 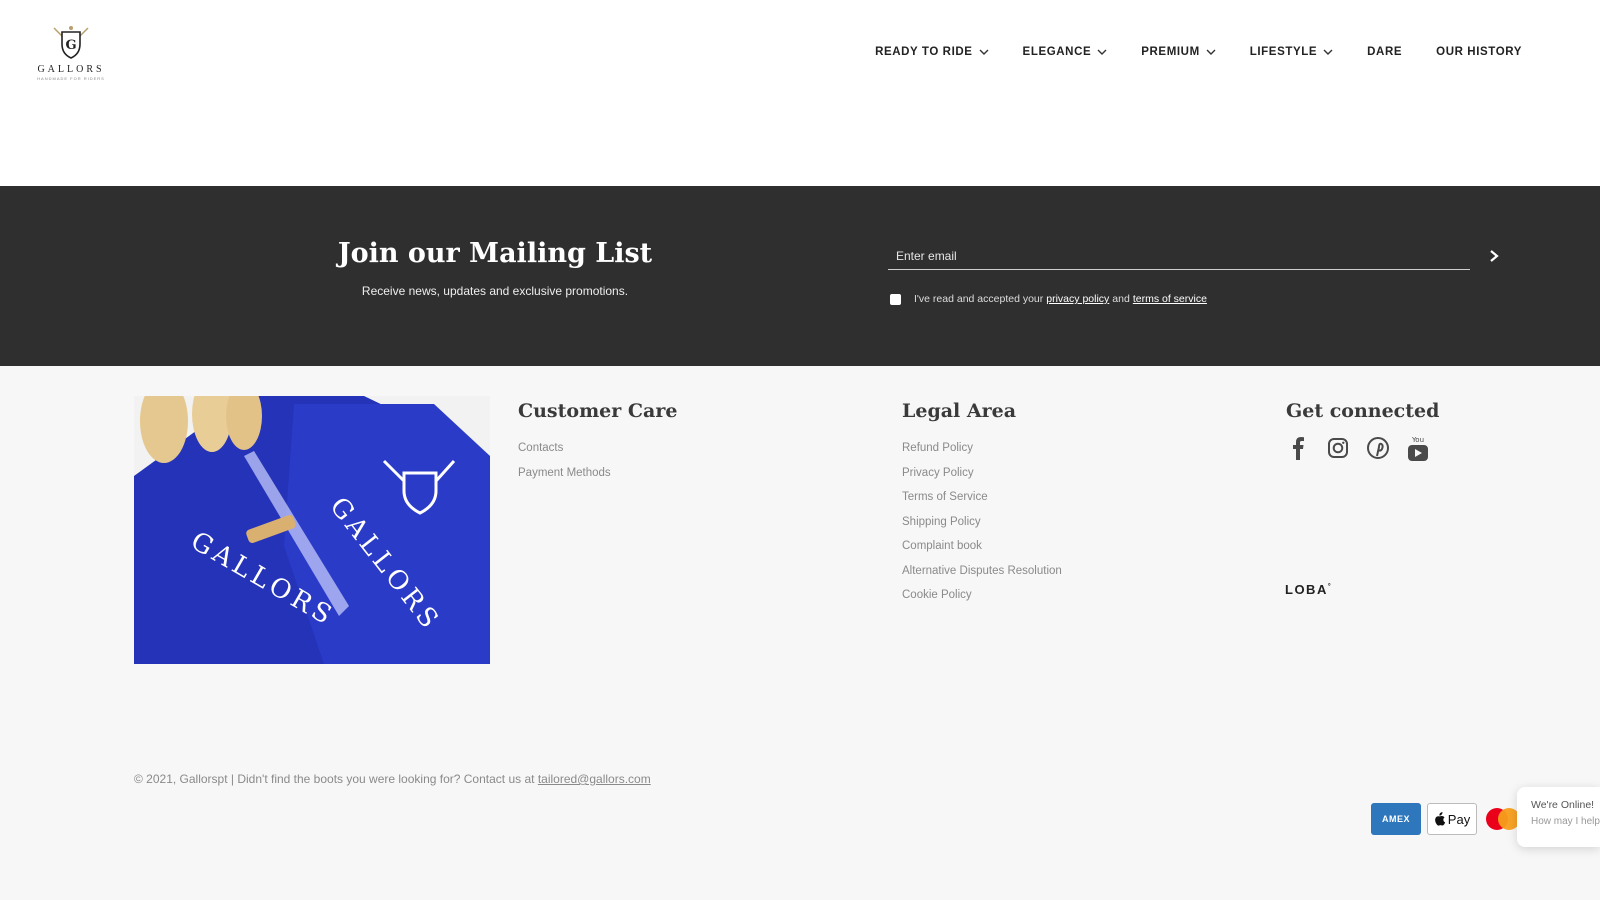 I want to click on nav-label: OUR HISTORY, so click(x=1479, y=52).